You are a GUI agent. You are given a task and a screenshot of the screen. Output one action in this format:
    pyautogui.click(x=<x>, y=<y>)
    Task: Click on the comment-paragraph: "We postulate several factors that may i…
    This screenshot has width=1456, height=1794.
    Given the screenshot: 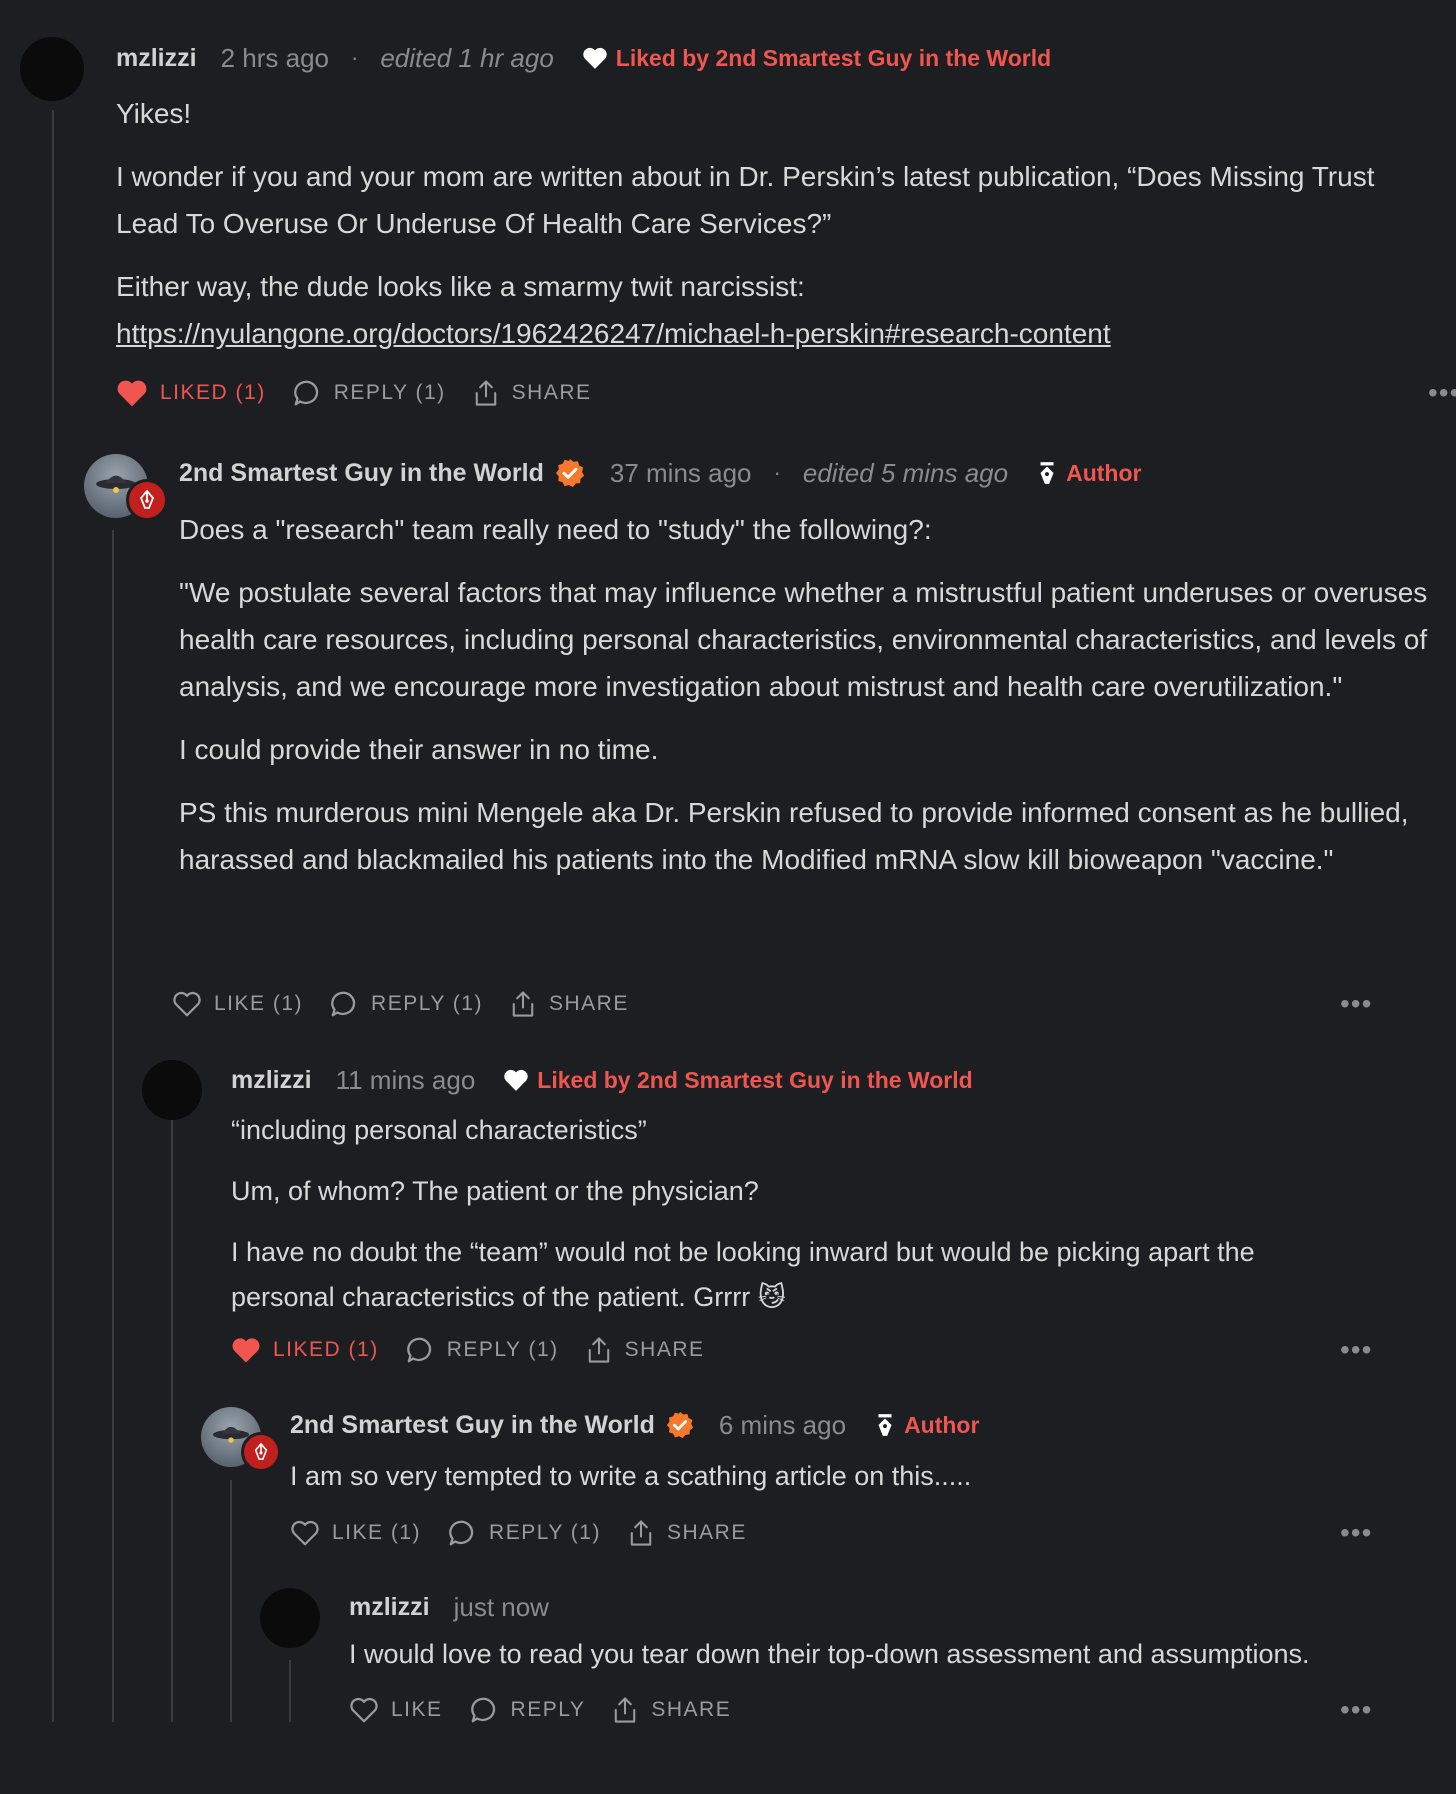 What is the action you would take?
    pyautogui.click(x=803, y=639)
    